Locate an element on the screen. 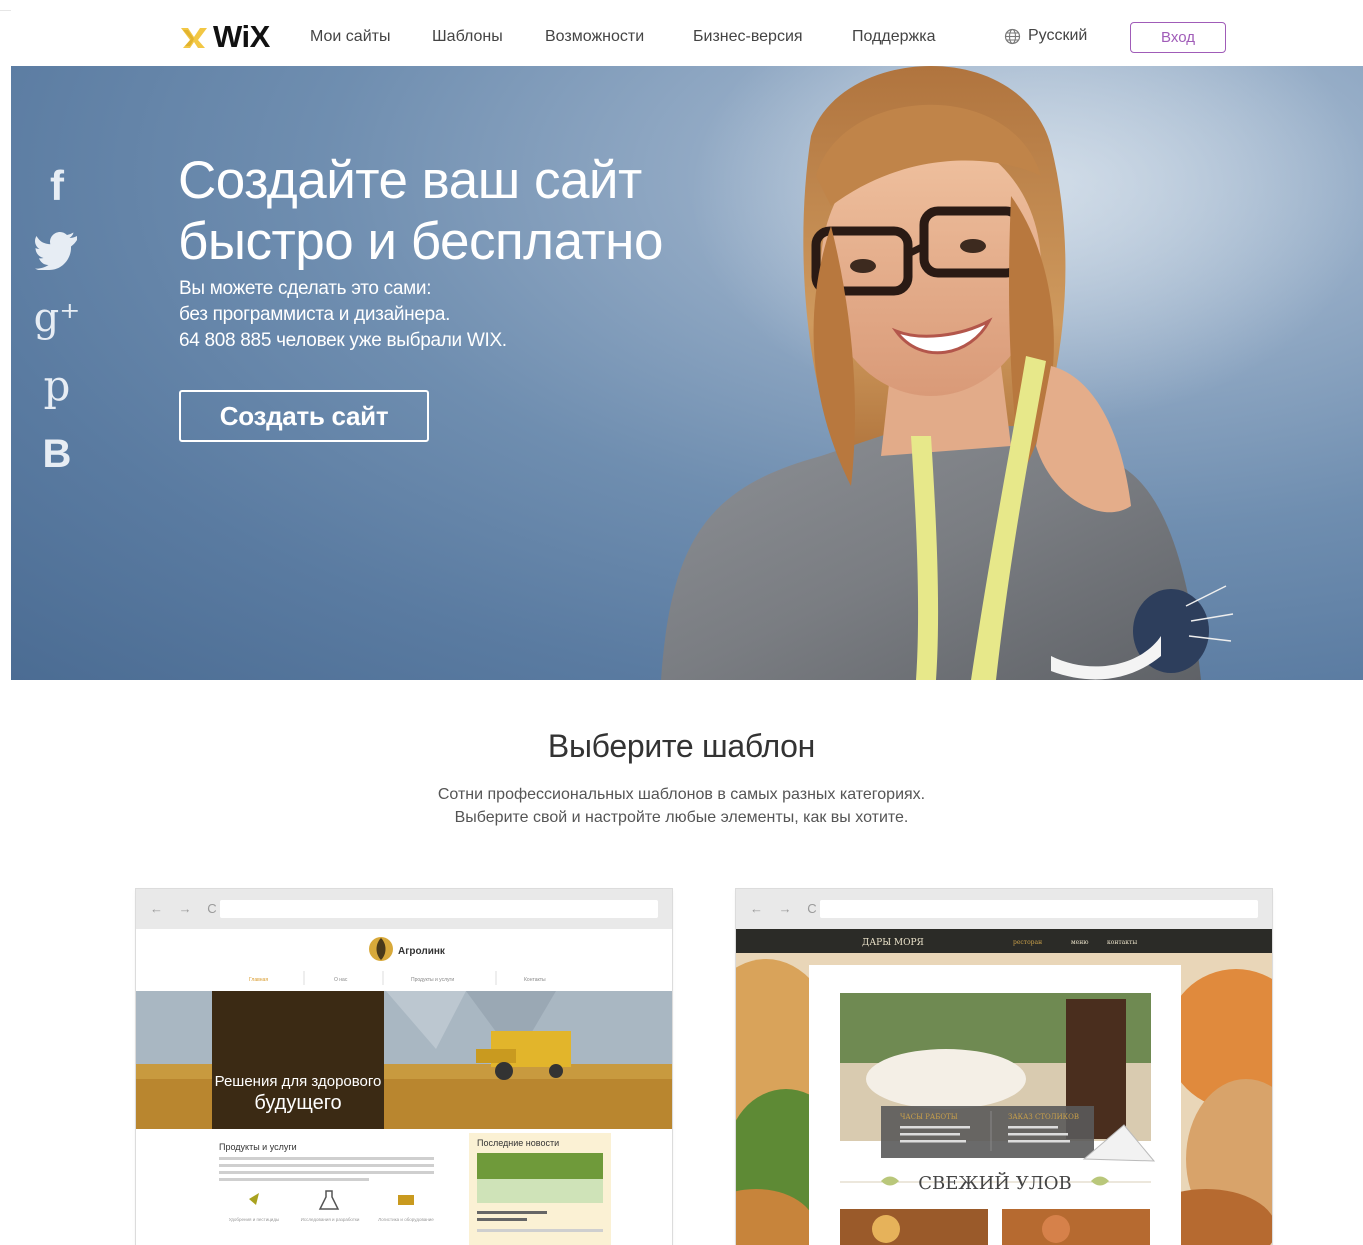 Image resolution: width=1363 pixels, height=1245 pixels. seafood-menu-contacts: контакты is located at coordinates (1122, 942).